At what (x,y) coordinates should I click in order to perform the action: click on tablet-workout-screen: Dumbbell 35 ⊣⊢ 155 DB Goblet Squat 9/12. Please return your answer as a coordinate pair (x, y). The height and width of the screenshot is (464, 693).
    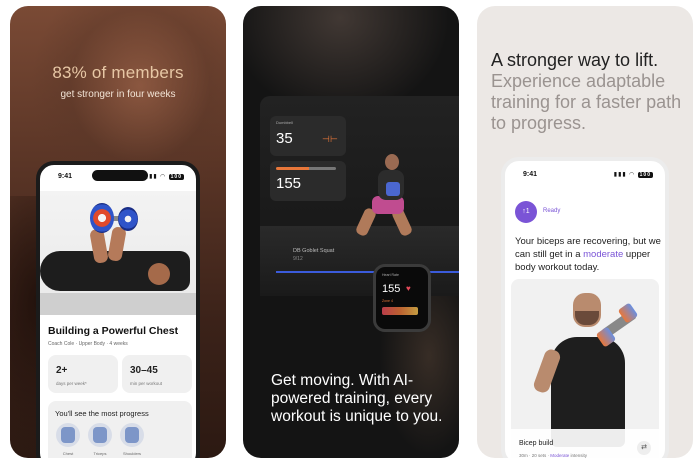
    Looking at the image, I should click on (359, 196).